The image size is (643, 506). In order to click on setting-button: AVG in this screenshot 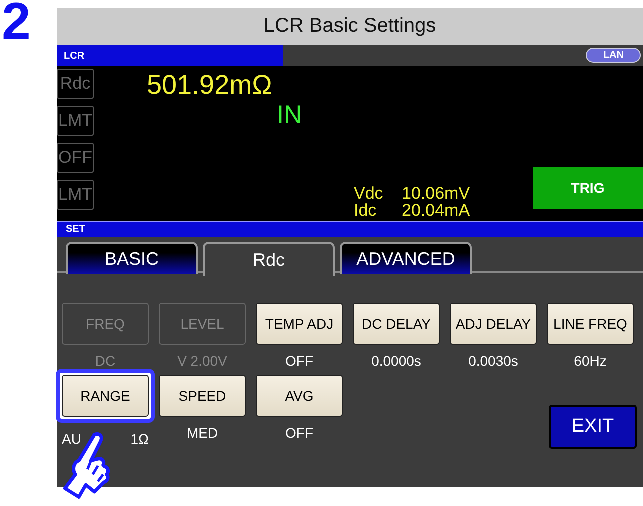, I will do `click(299, 396)`.